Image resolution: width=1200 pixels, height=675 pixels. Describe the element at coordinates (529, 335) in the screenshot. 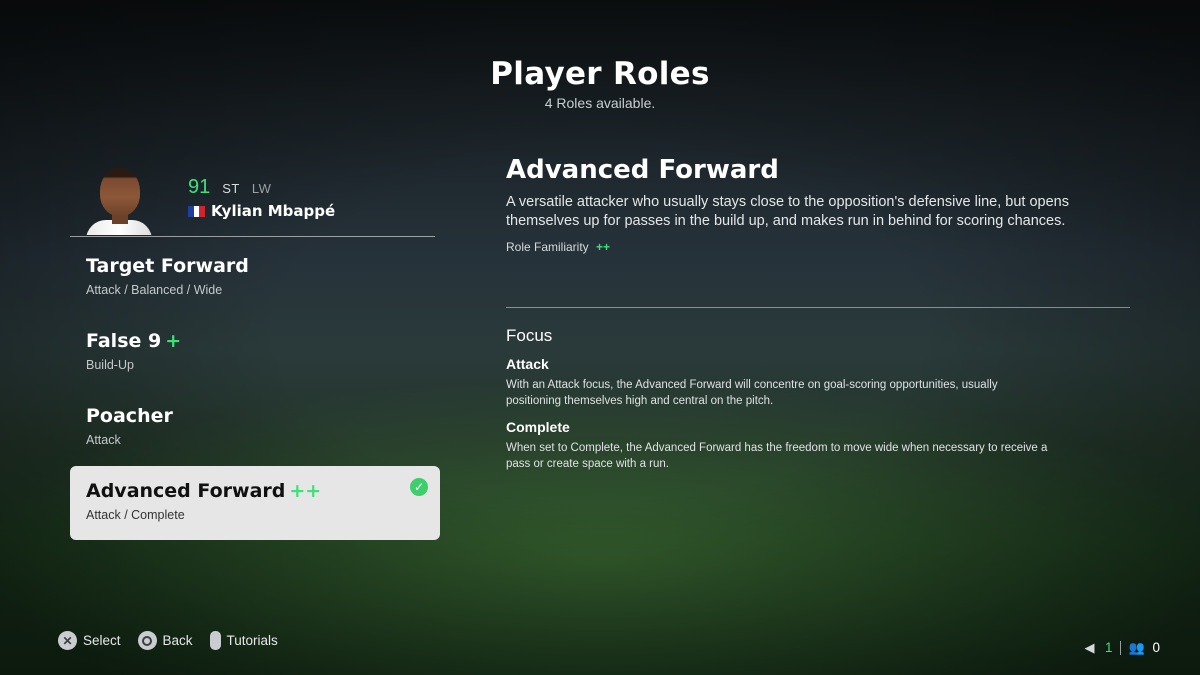

I see `focus-heading: Focus` at that location.